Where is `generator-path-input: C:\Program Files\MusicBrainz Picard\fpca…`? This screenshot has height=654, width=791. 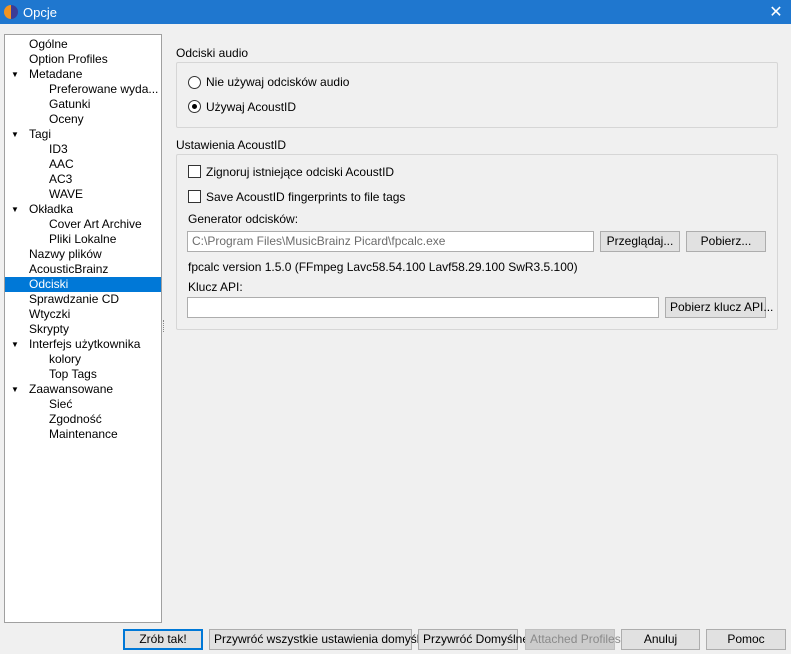 generator-path-input: C:\Program Files\MusicBrainz Picard\fpca… is located at coordinates (390, 241).